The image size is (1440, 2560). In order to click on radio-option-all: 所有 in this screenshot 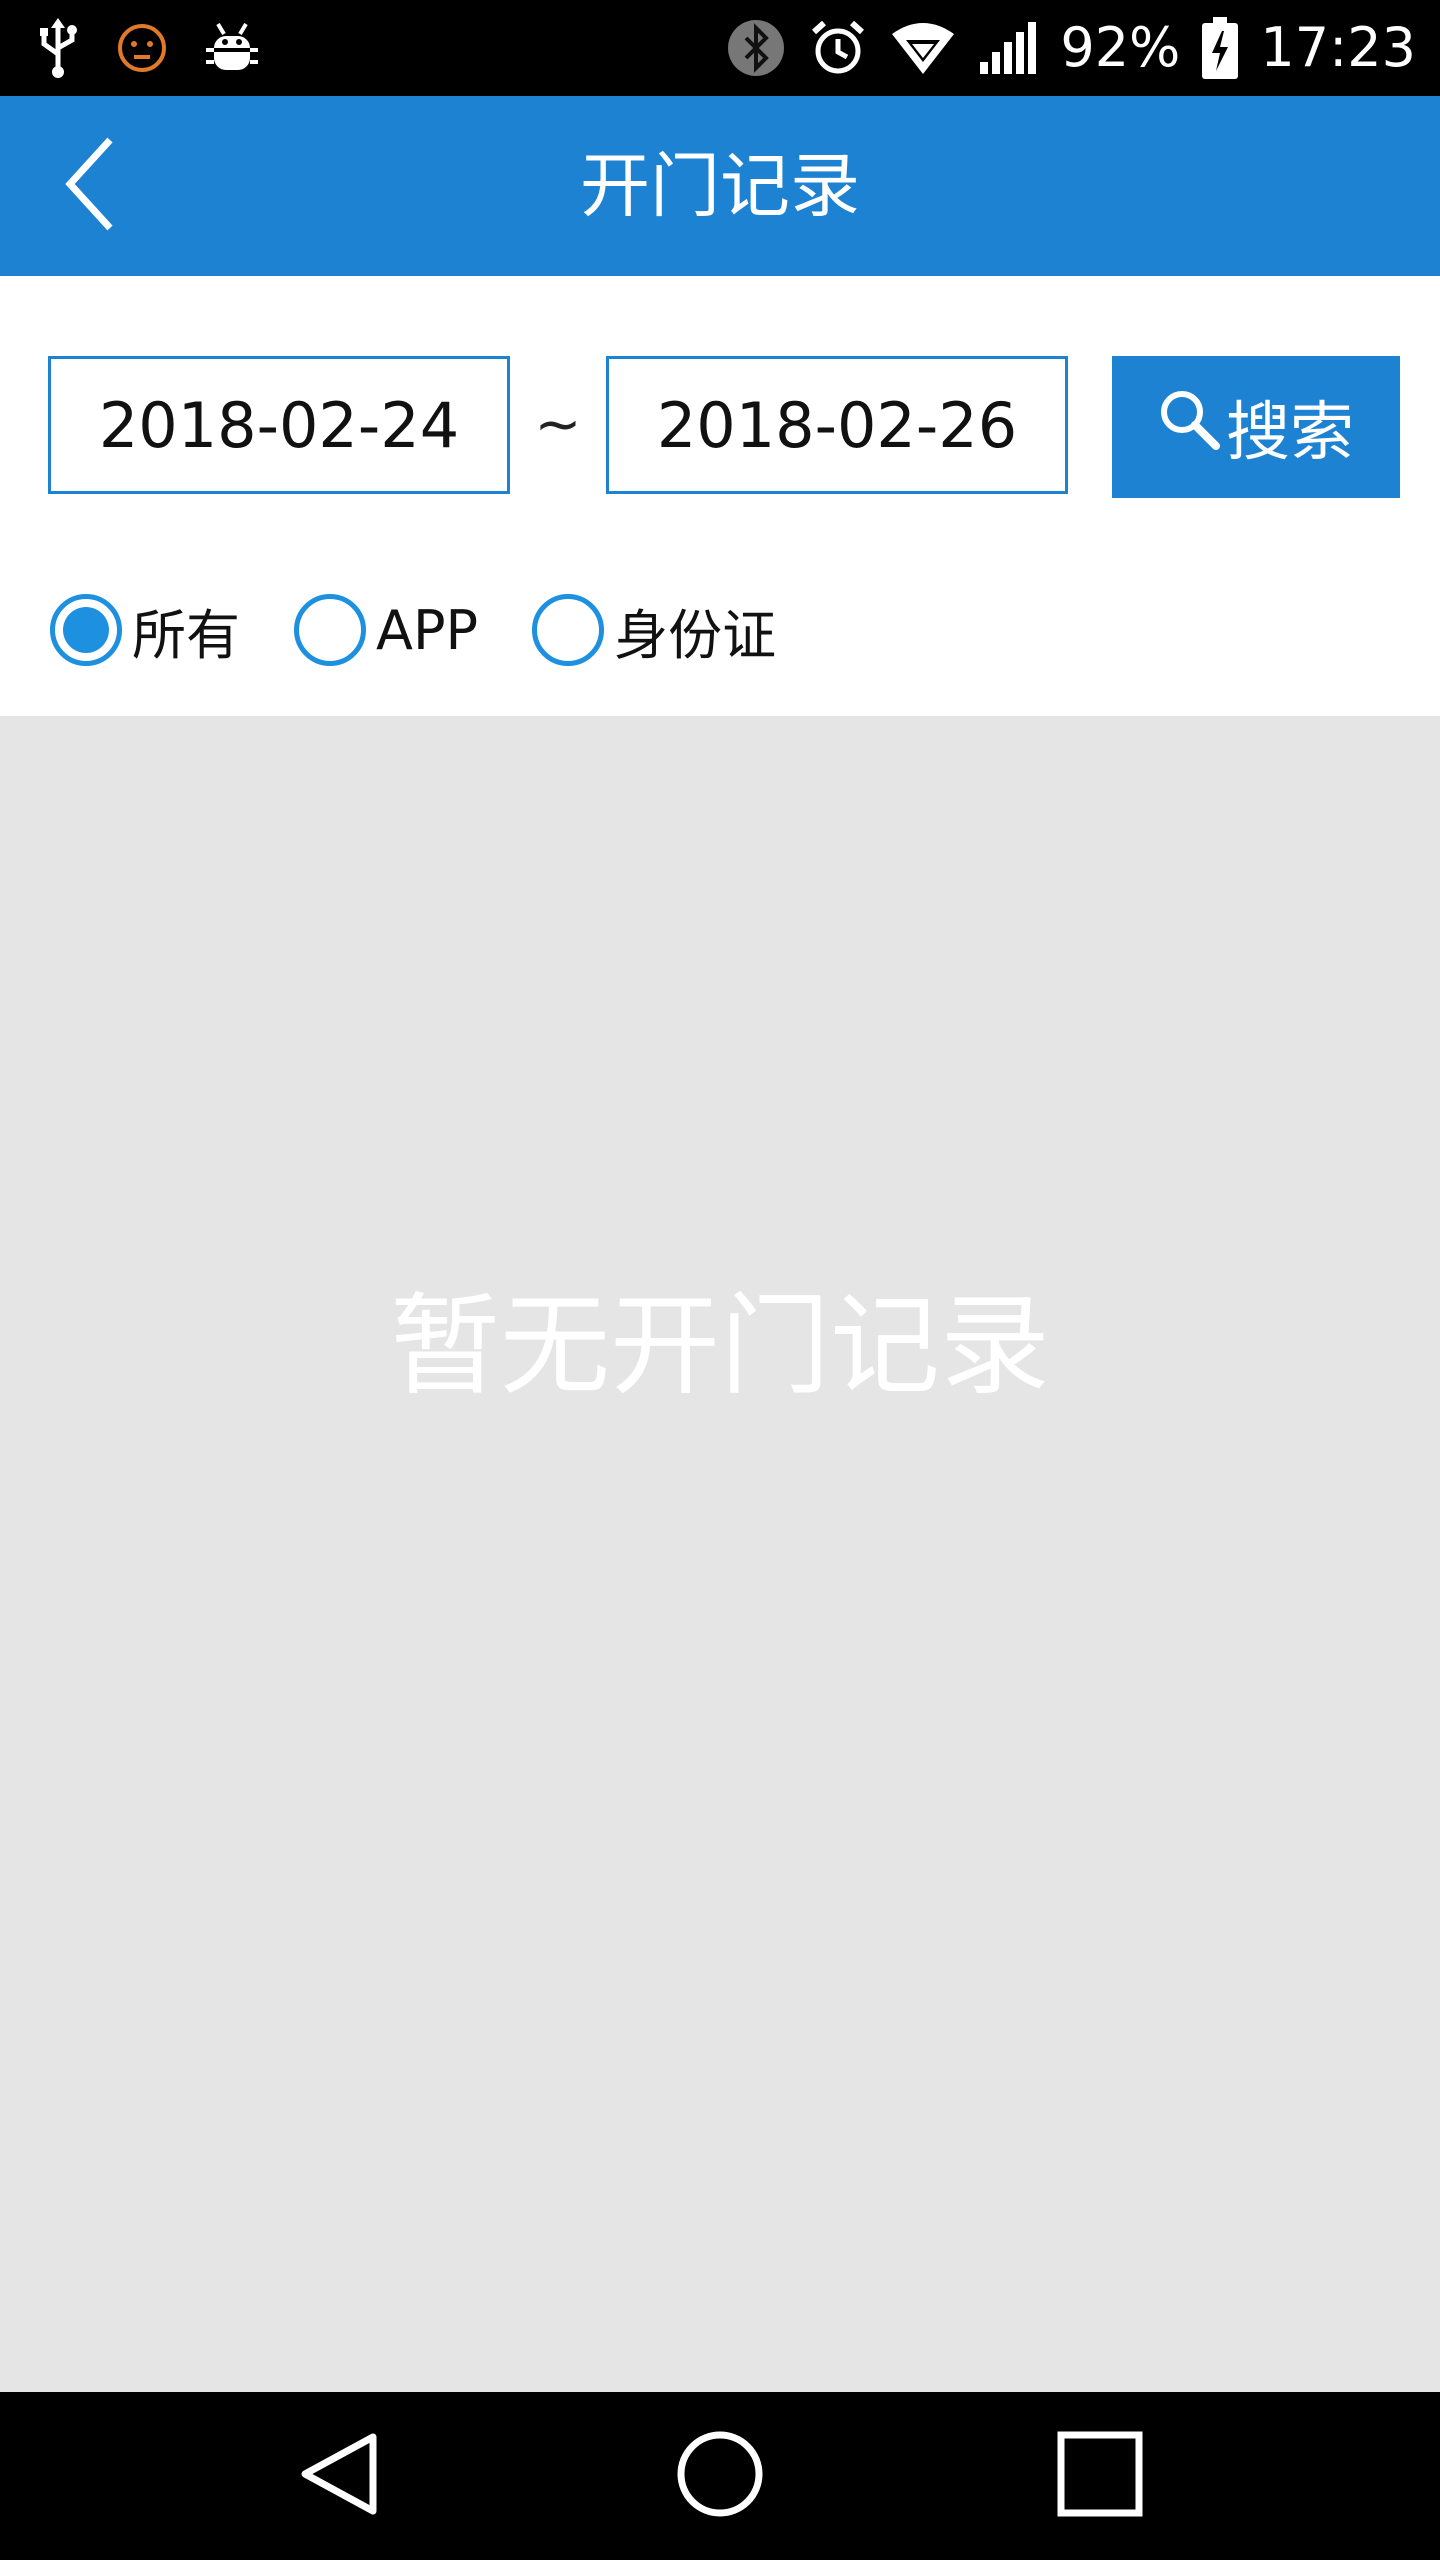, I will do `click(145, 630)`.